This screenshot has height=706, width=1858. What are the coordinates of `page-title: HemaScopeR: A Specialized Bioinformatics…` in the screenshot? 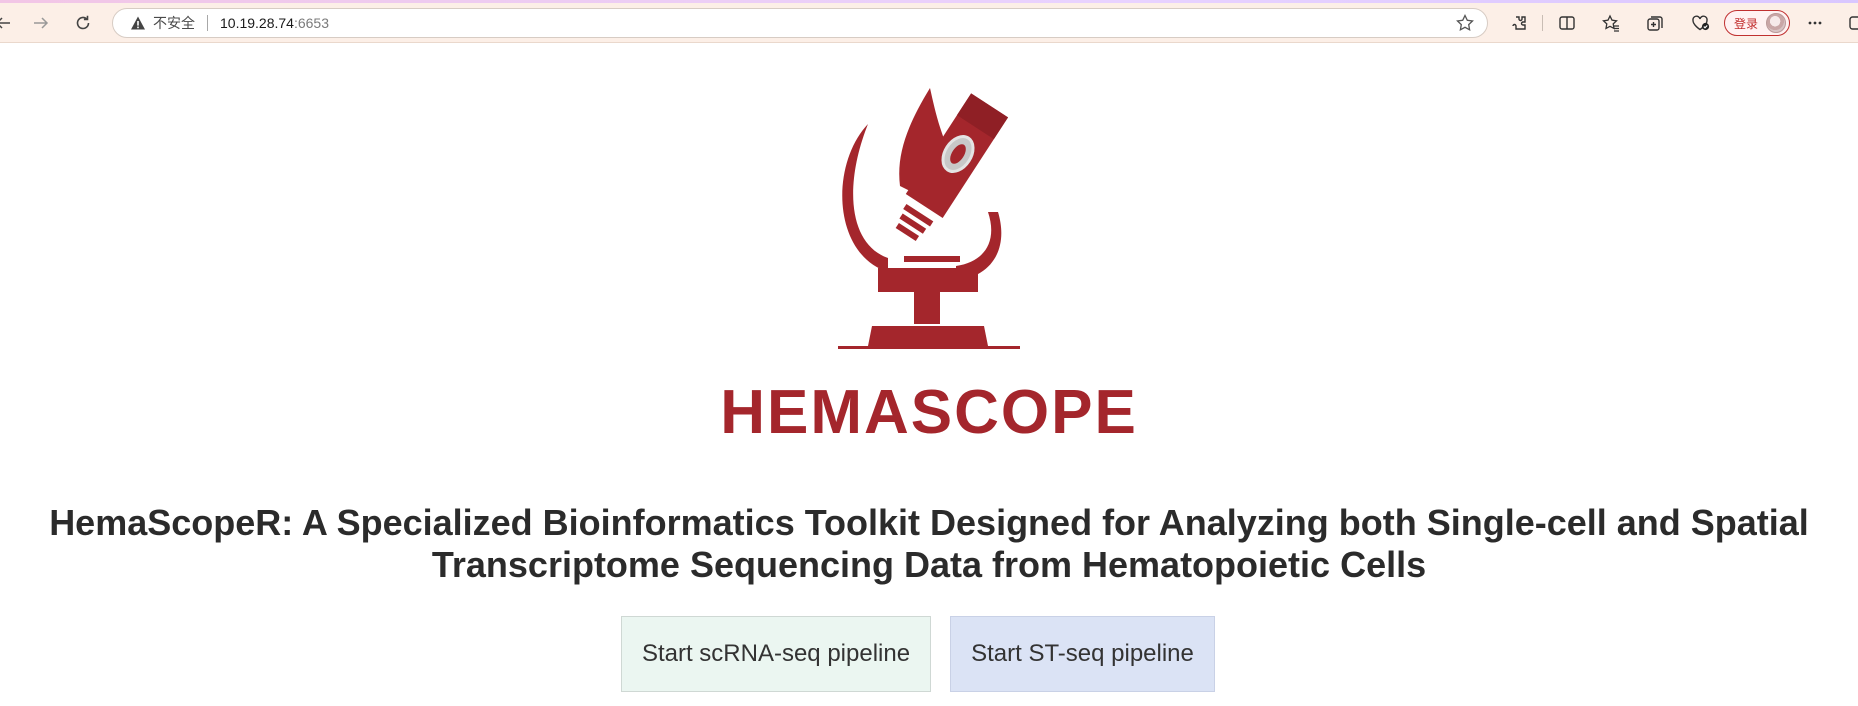 It's located at (929, 543).